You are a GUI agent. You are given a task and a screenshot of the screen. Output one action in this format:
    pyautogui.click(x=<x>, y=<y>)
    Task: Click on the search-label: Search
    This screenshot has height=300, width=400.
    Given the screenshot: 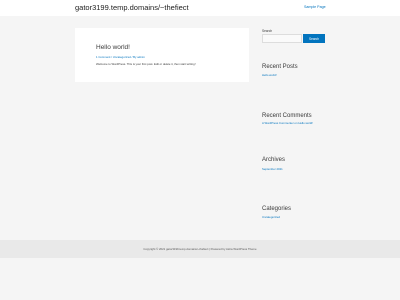 What is the action you would take?
    pyautogui.click(x=267, y=31)
    